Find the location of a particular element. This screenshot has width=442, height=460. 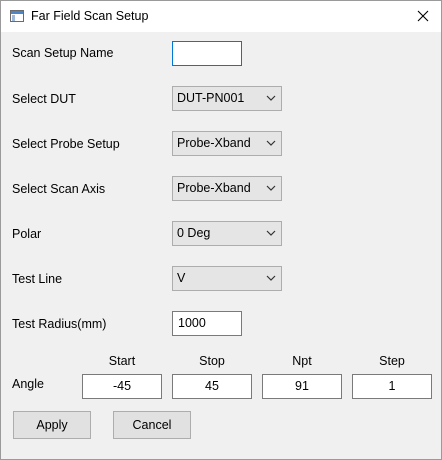

select-dut-label: Select DUT is located at coordinates (44, 99).